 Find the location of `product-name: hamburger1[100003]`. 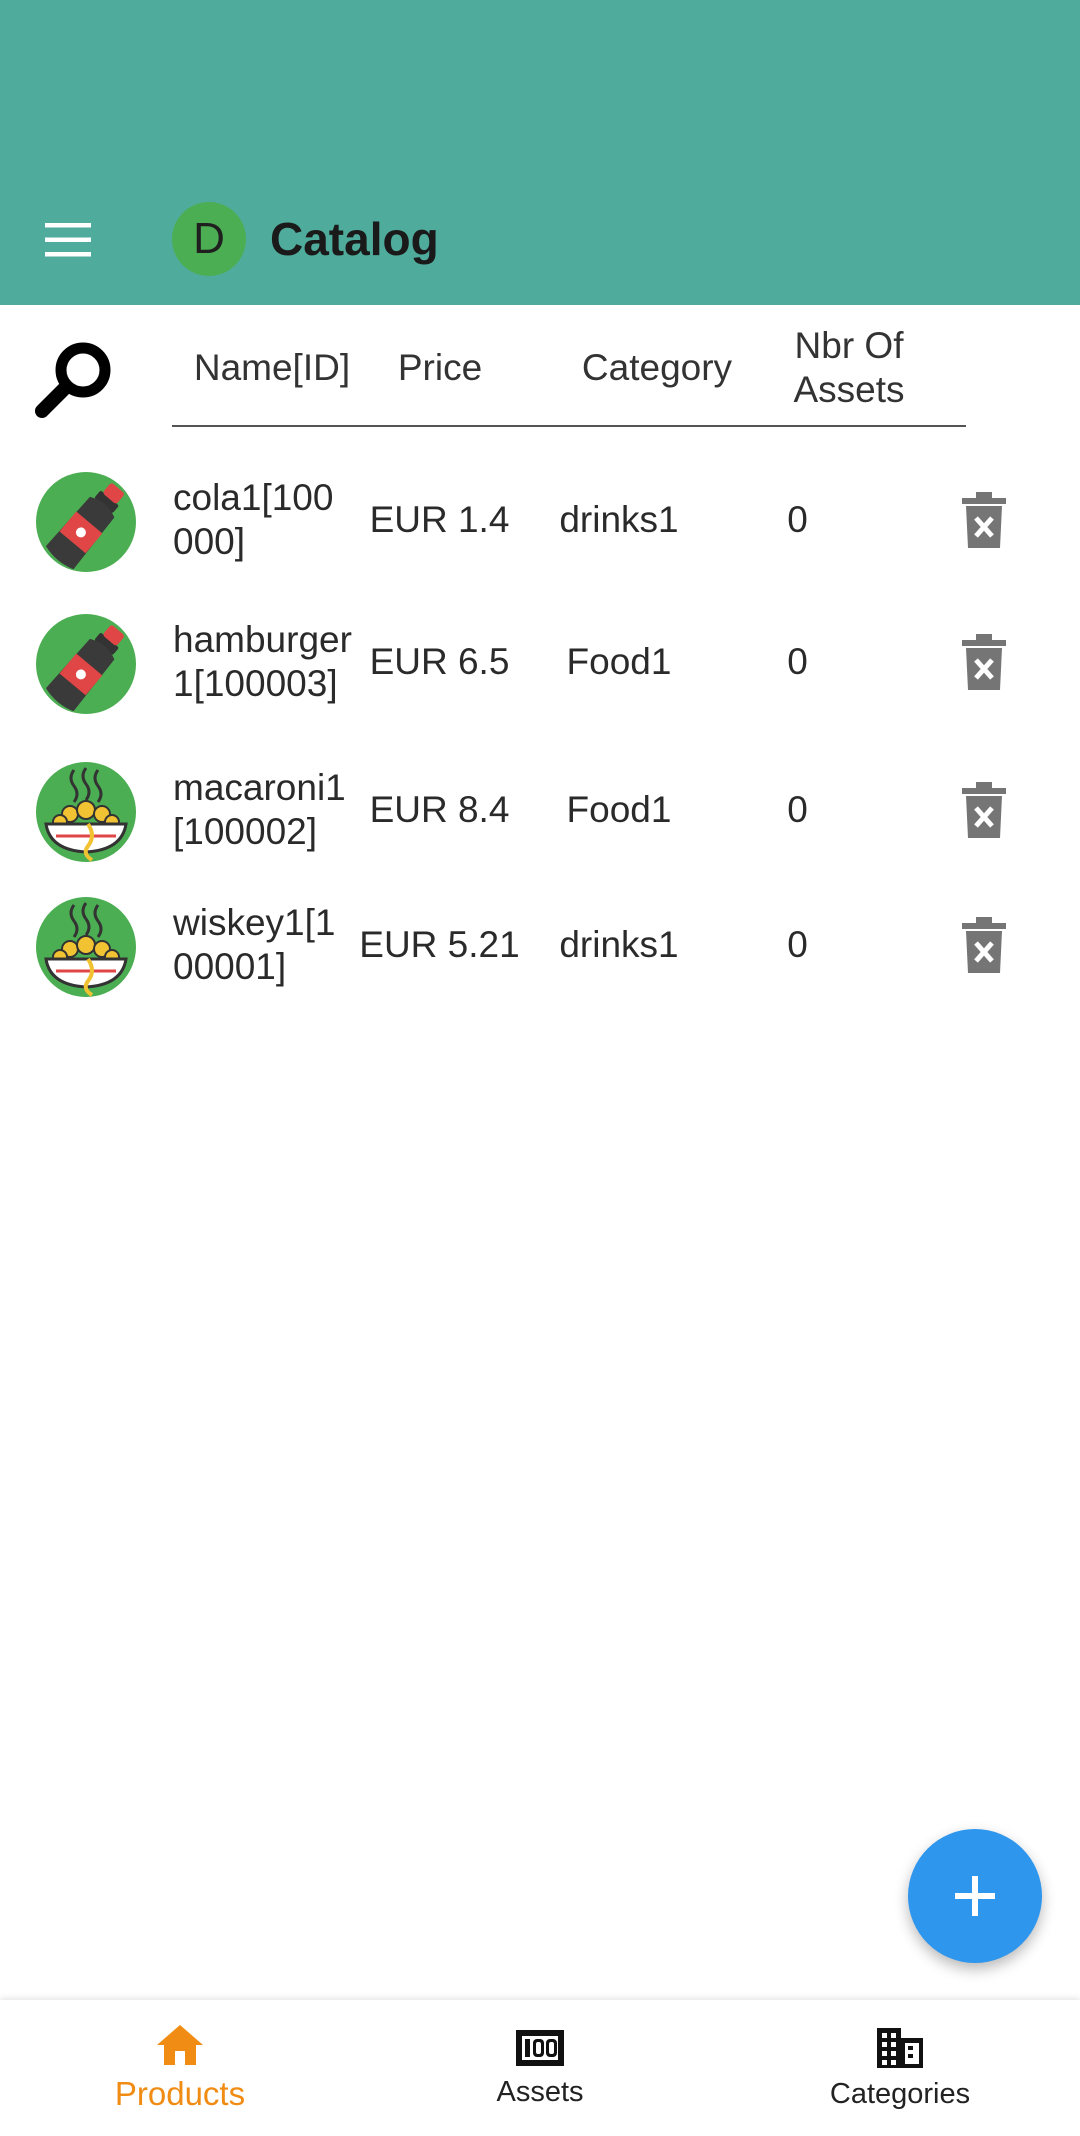

product-name: hamburger1[100003] is located at coordinates (262, 661).